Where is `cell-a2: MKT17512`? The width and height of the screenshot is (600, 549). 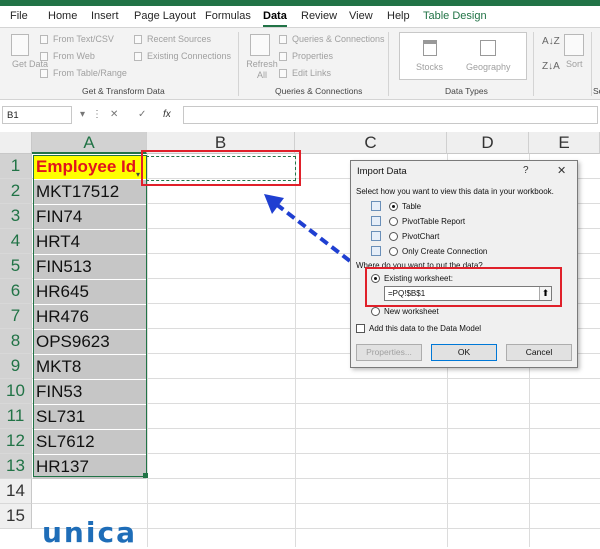
cell-a2: MKT17512 is located at coordinates (89, 192).